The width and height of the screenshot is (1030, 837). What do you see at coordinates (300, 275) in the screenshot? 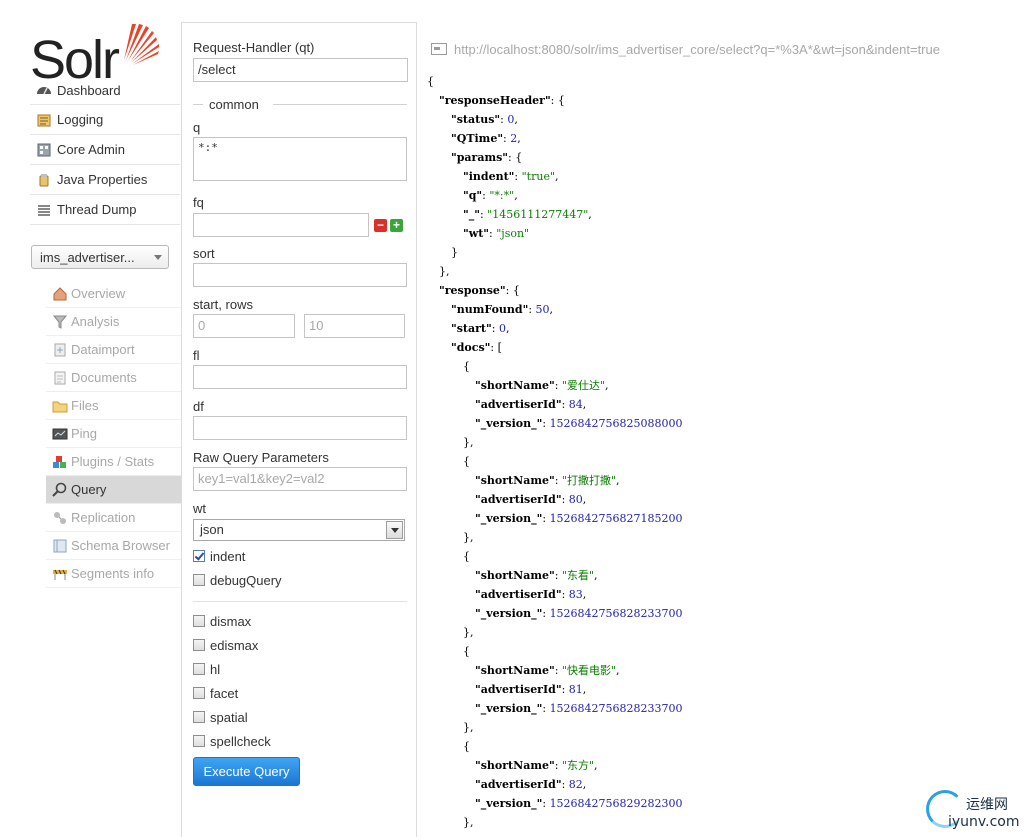
I see `sort-input` at bounding box center [300, 275].